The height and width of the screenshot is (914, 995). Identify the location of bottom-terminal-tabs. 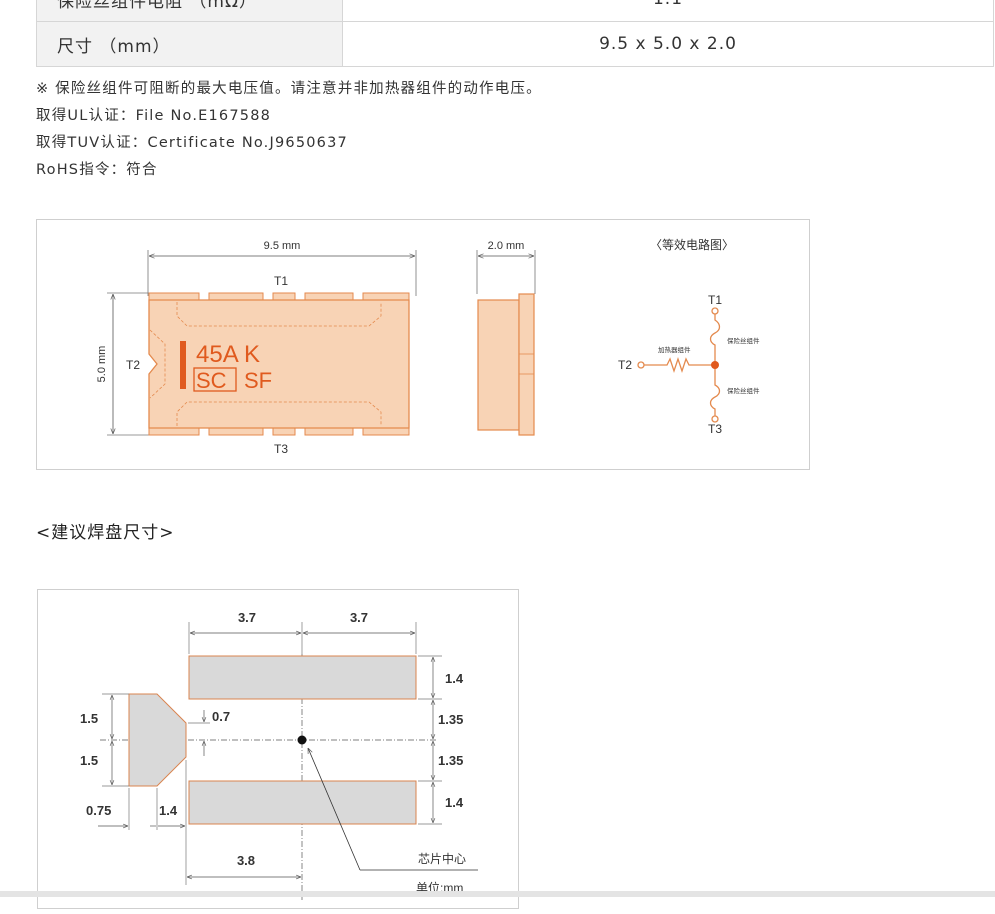
(279, 432).